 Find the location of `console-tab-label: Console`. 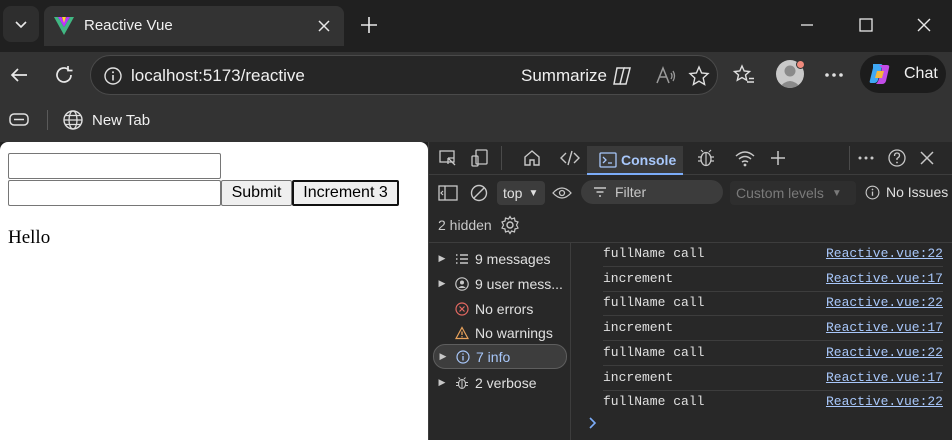

console-tab-label: Console is located at coordinates (649, 159).